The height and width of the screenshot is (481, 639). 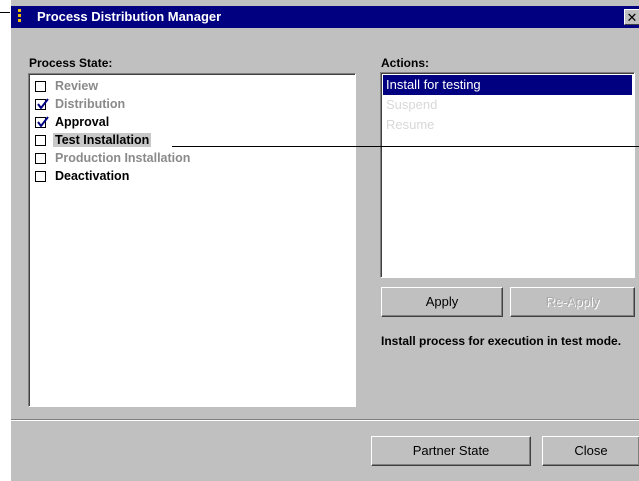 I want to click on close-button: Close, so click(x=590, y=451).